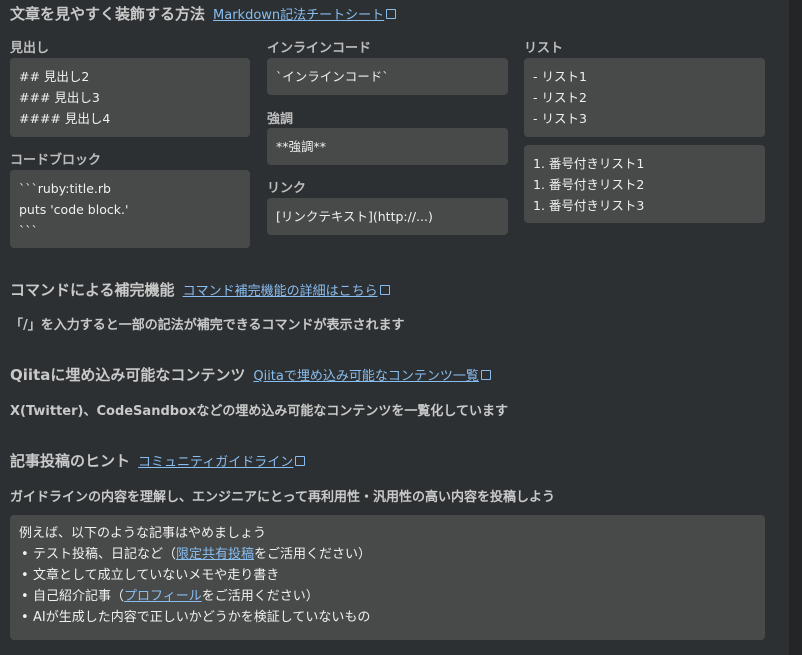 The image size is (802, 655). I want to click on line: ### 見出し3, so click(59, 97).